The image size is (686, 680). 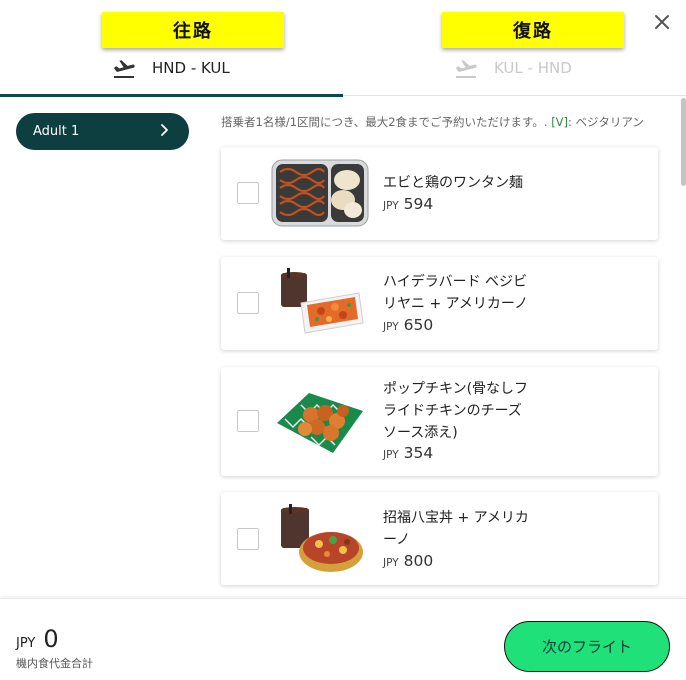 I want to click on meal-name: エビと鶏のワンタン麺, so click(x=453, y=183).